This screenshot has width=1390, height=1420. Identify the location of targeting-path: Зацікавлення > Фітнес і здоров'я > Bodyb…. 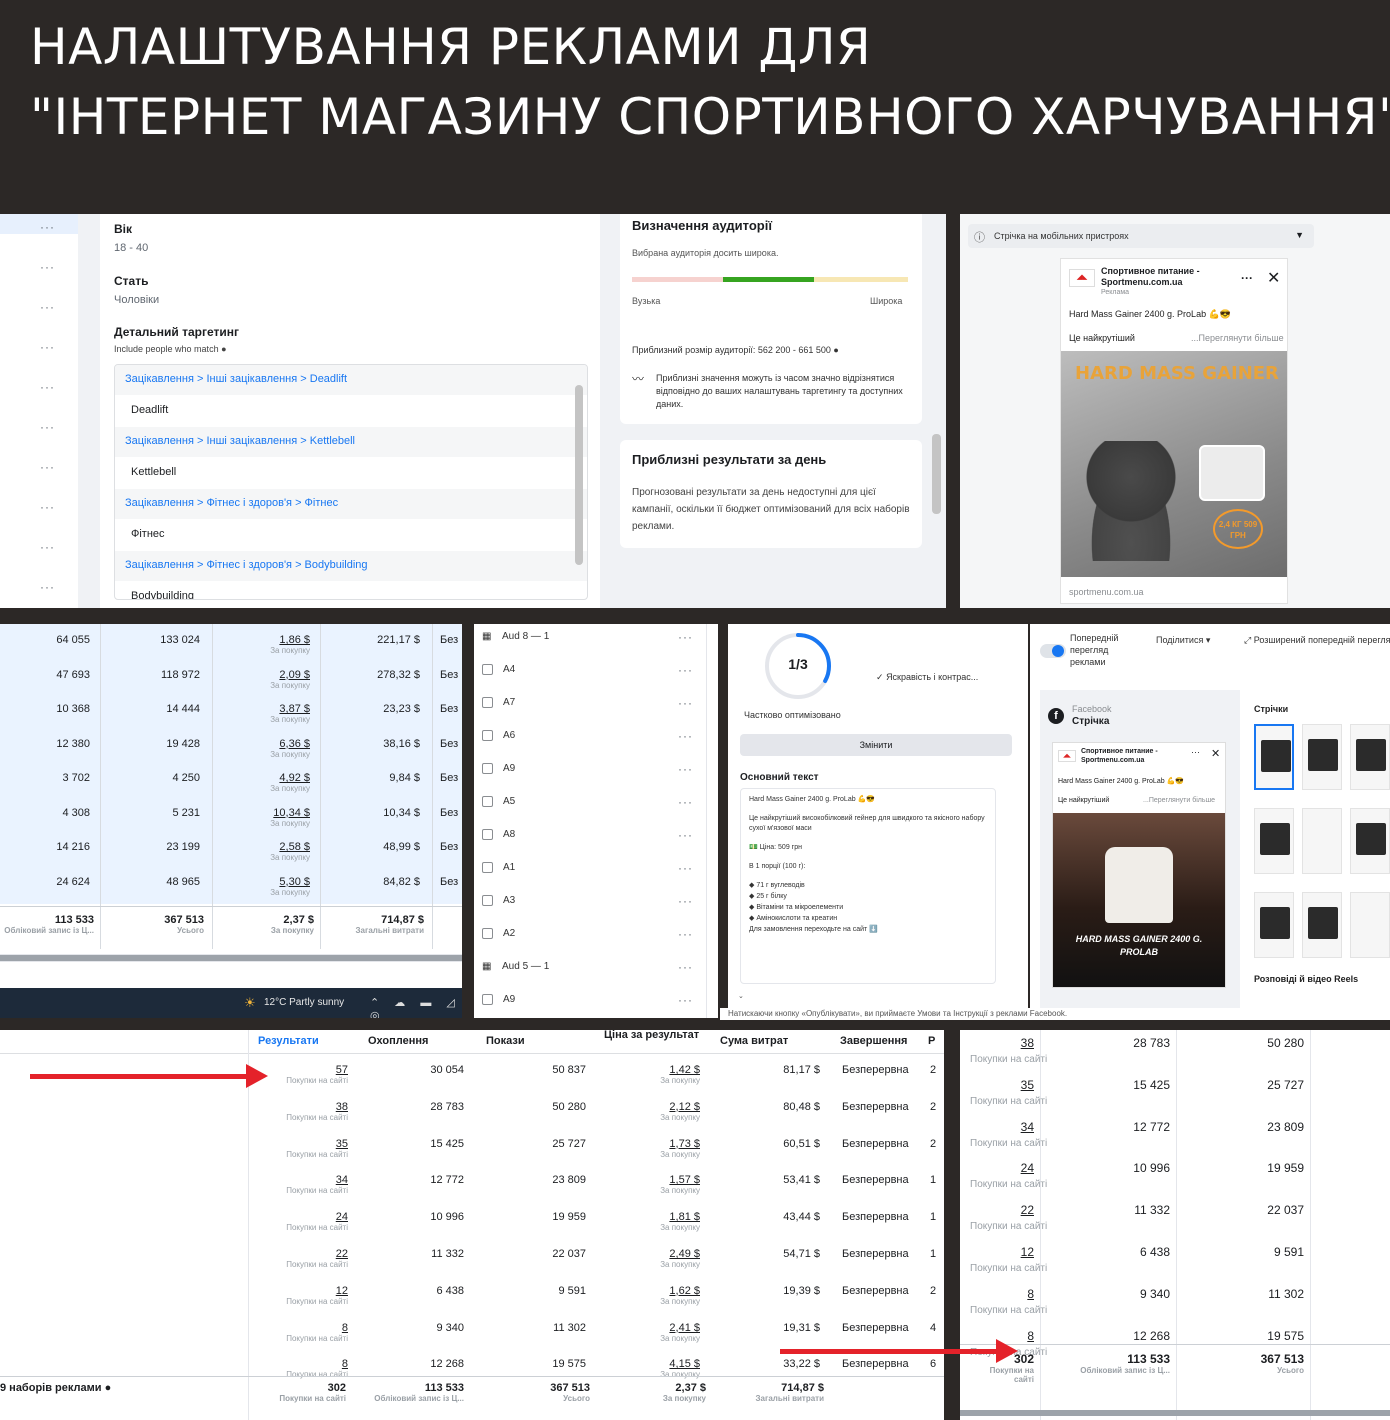
(246, 565).